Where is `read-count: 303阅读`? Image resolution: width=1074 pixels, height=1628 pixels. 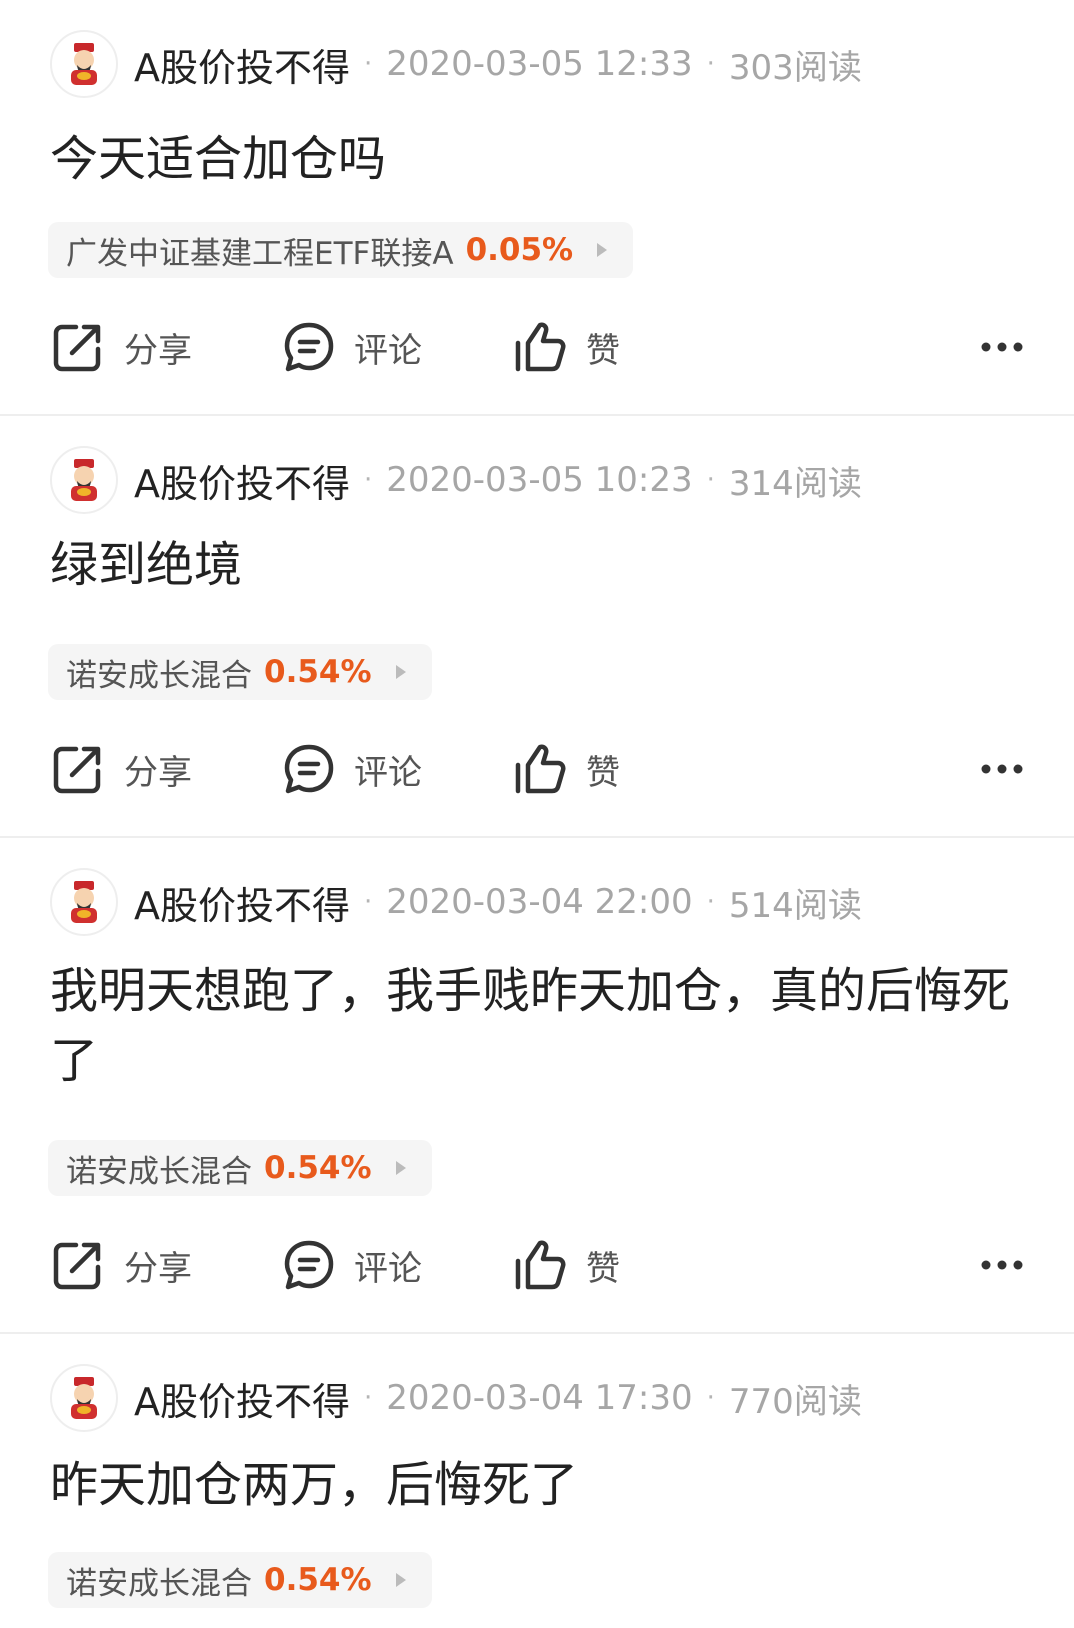 read-count: 303阅读 is located at coordinates (795, 67).